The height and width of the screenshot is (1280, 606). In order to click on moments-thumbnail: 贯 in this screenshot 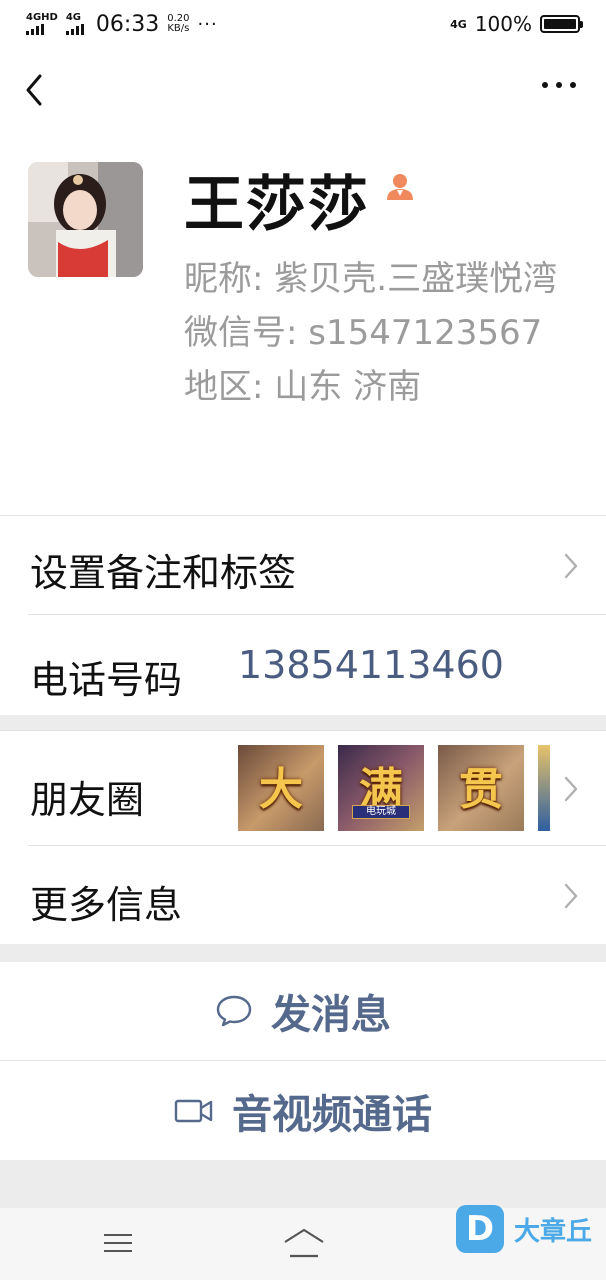, I will do `click(481, 788)`.